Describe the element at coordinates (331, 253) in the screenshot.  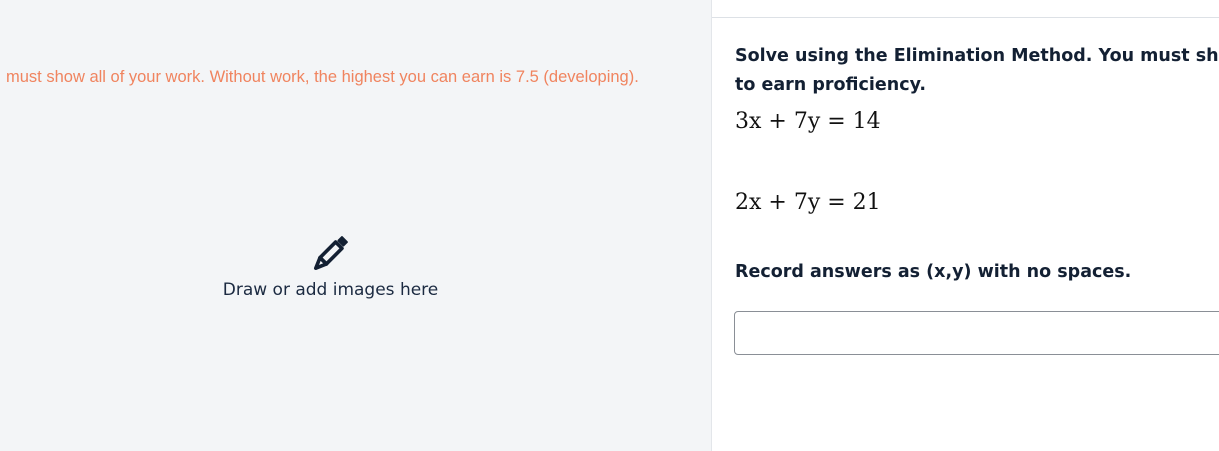
I see `pencil-icon` at that location.